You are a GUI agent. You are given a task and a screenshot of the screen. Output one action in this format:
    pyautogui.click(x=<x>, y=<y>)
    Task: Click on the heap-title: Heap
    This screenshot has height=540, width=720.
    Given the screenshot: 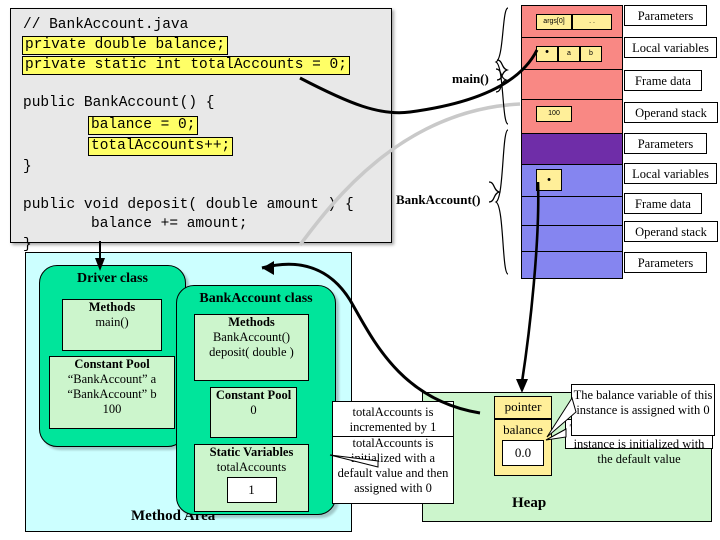 What is the action you would take?
    pyautogui.click(x=529, y=503)
    